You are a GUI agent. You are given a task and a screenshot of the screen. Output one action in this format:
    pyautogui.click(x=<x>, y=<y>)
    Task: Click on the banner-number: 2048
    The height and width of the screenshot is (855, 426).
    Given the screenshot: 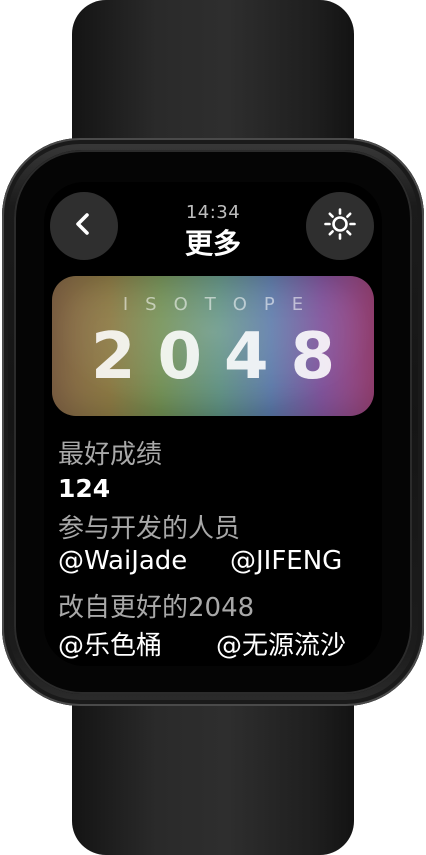 What is the action you would take?
    pyautogui.click(x=224, y=357)
    